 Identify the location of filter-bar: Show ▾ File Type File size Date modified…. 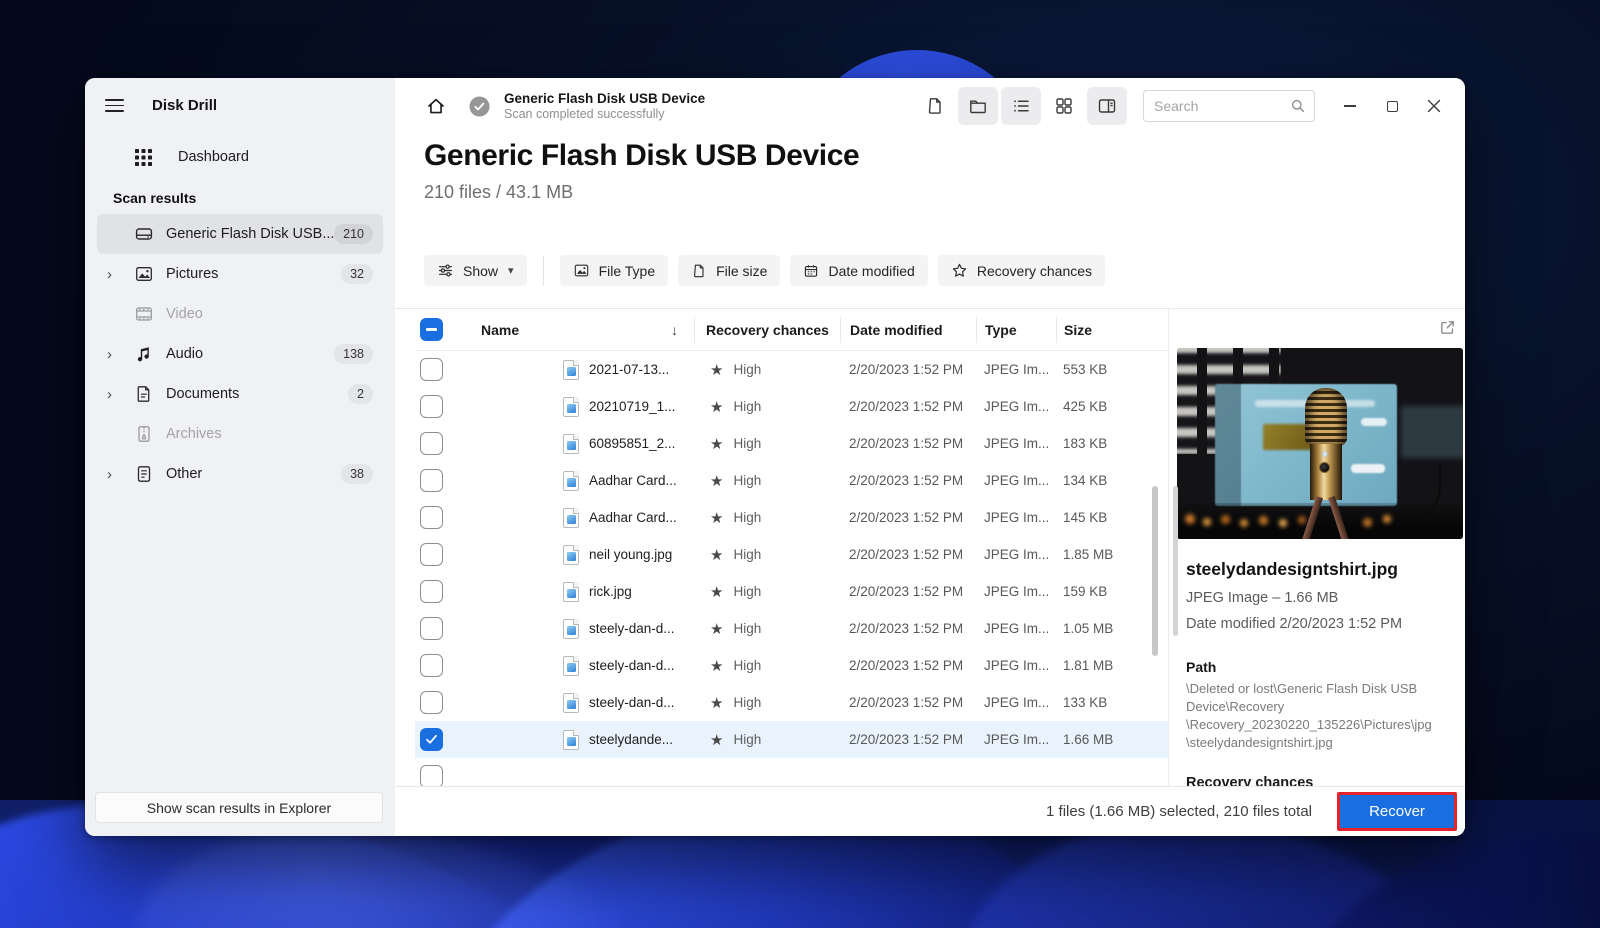
(765, 270).